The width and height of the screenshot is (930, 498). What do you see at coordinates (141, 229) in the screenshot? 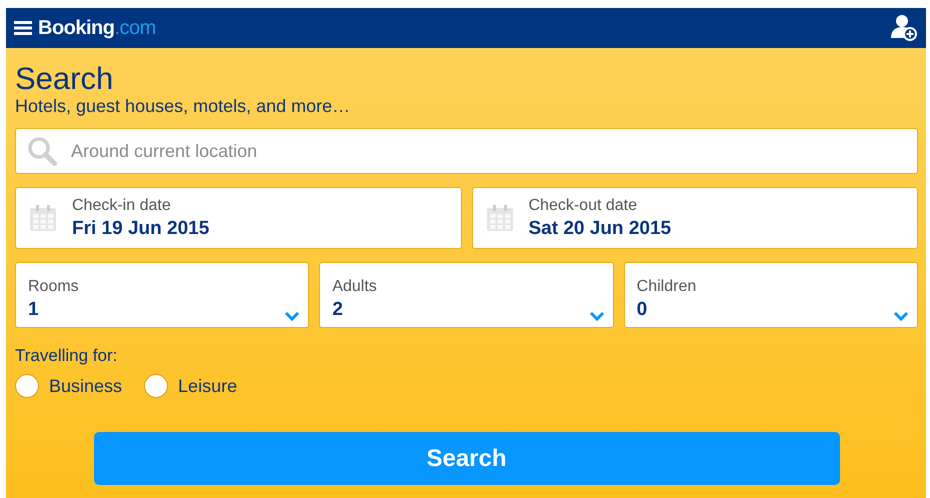
I see `field-value: Fri 19 Jun 2015` at bounding box center [141, 229].